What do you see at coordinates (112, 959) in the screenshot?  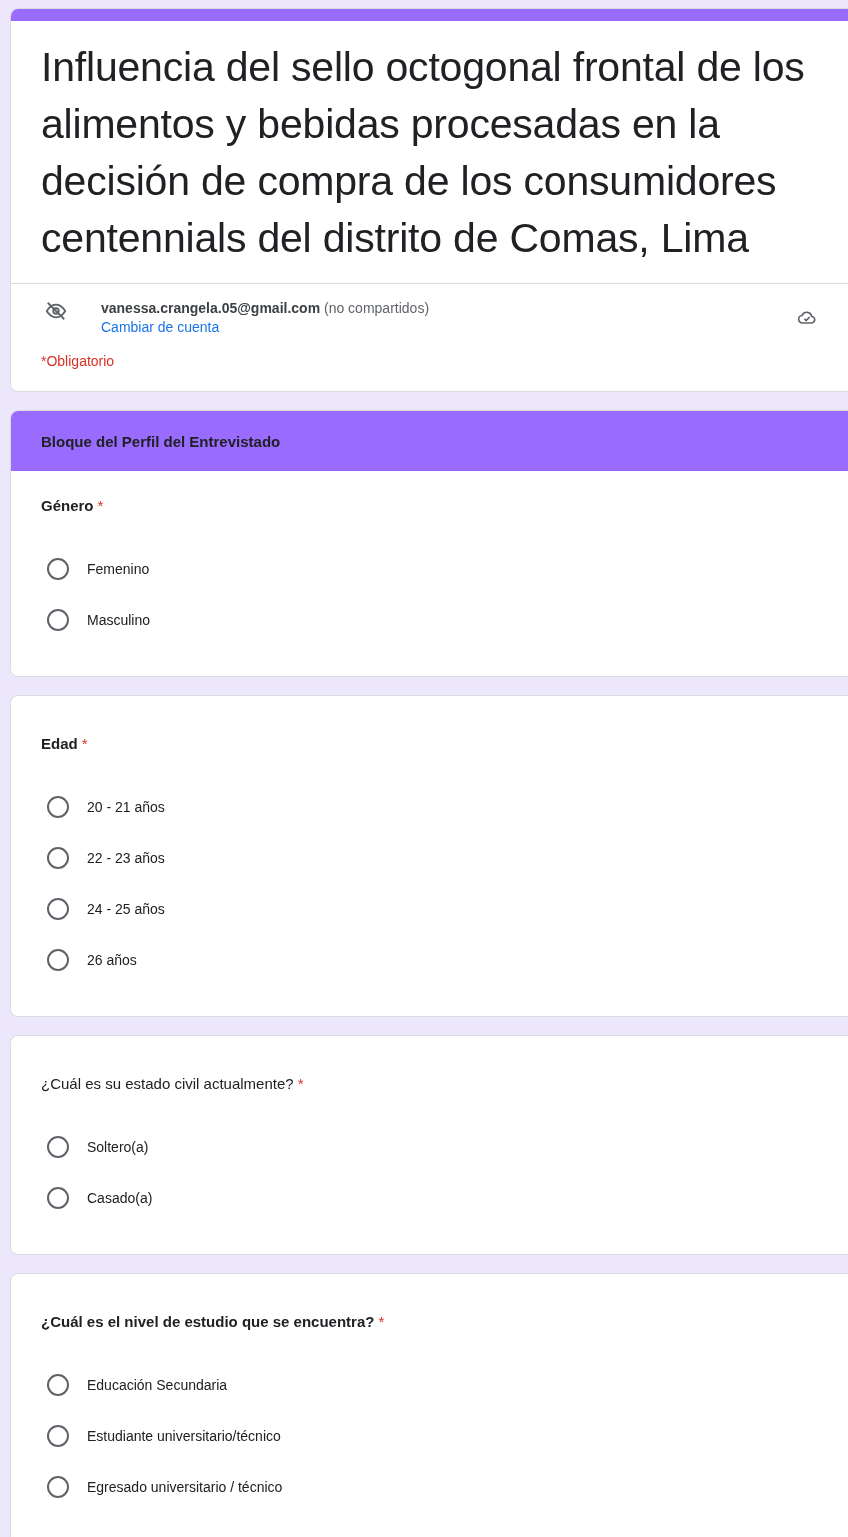 I see `option-label: 26 años` at bounding box center [112, 959].